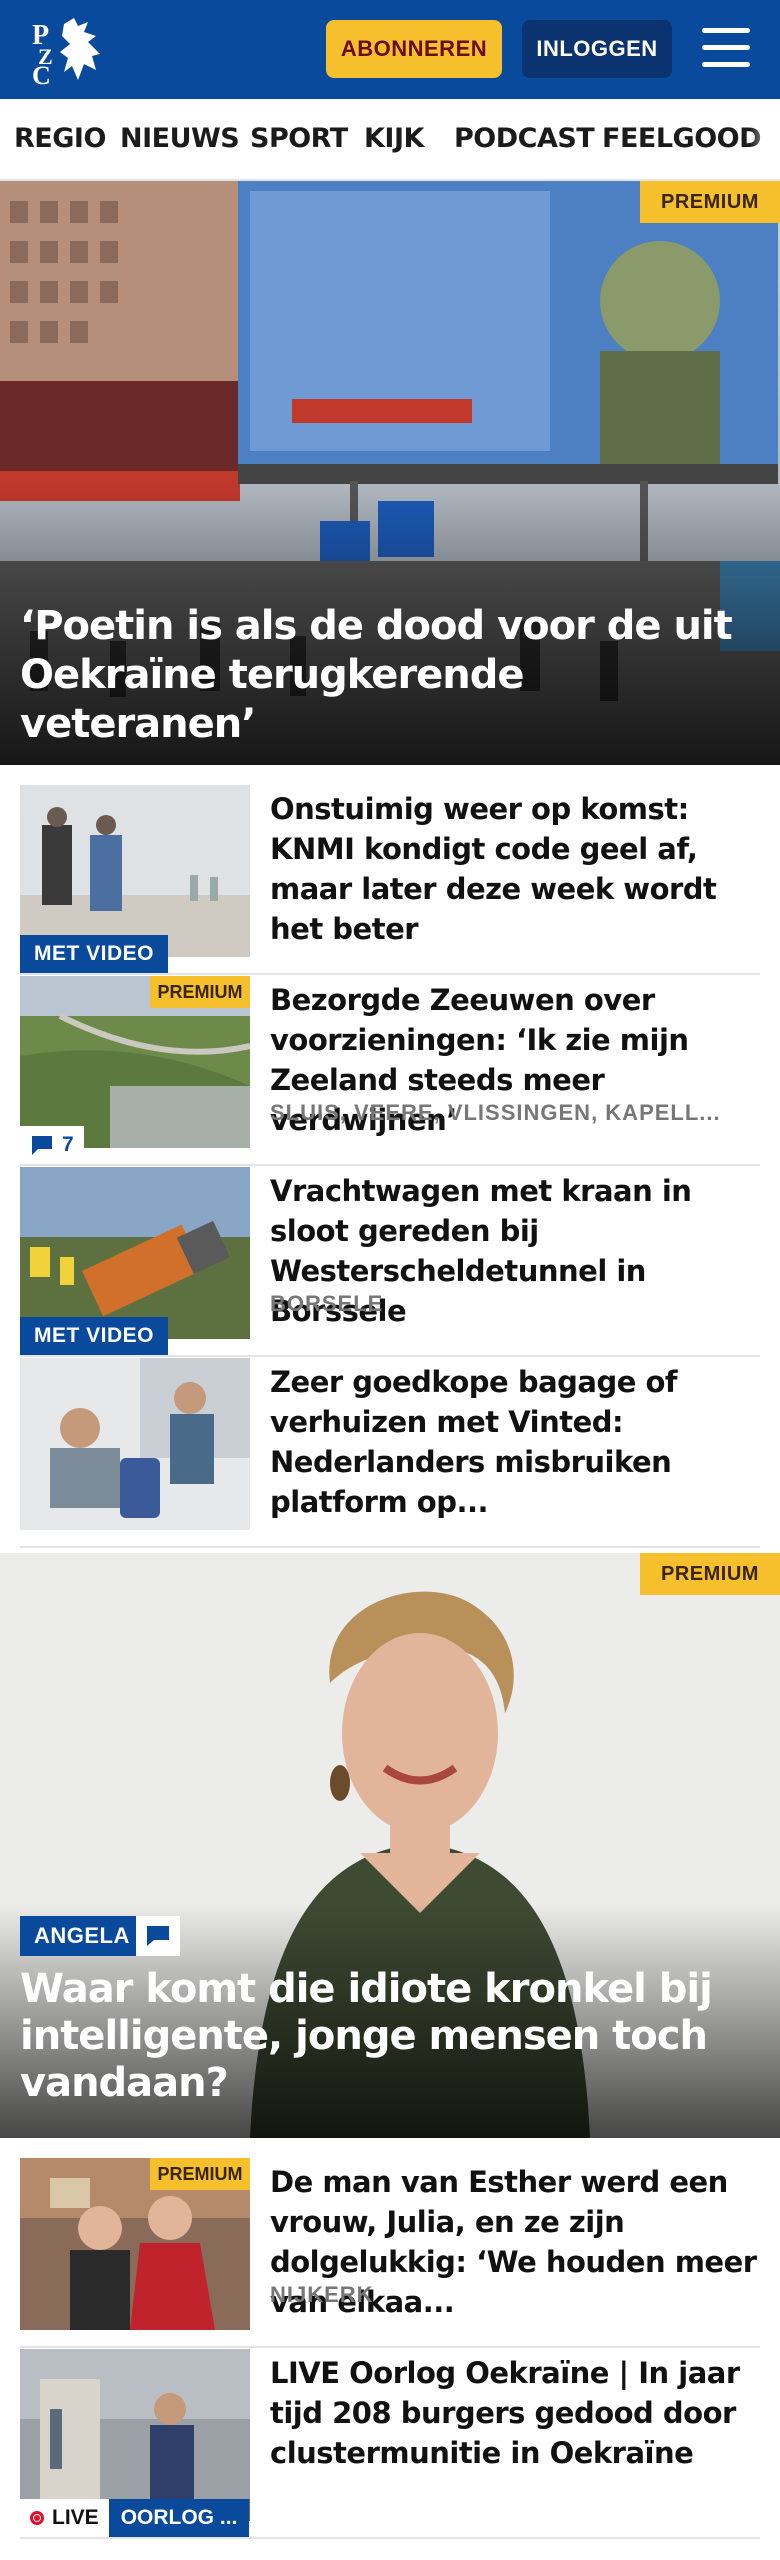  What do you see at coordinates (682, 138) in the screenshot?
I see `nav-item-feelgood: FEELGOOD` at bounding box center [682, 138].